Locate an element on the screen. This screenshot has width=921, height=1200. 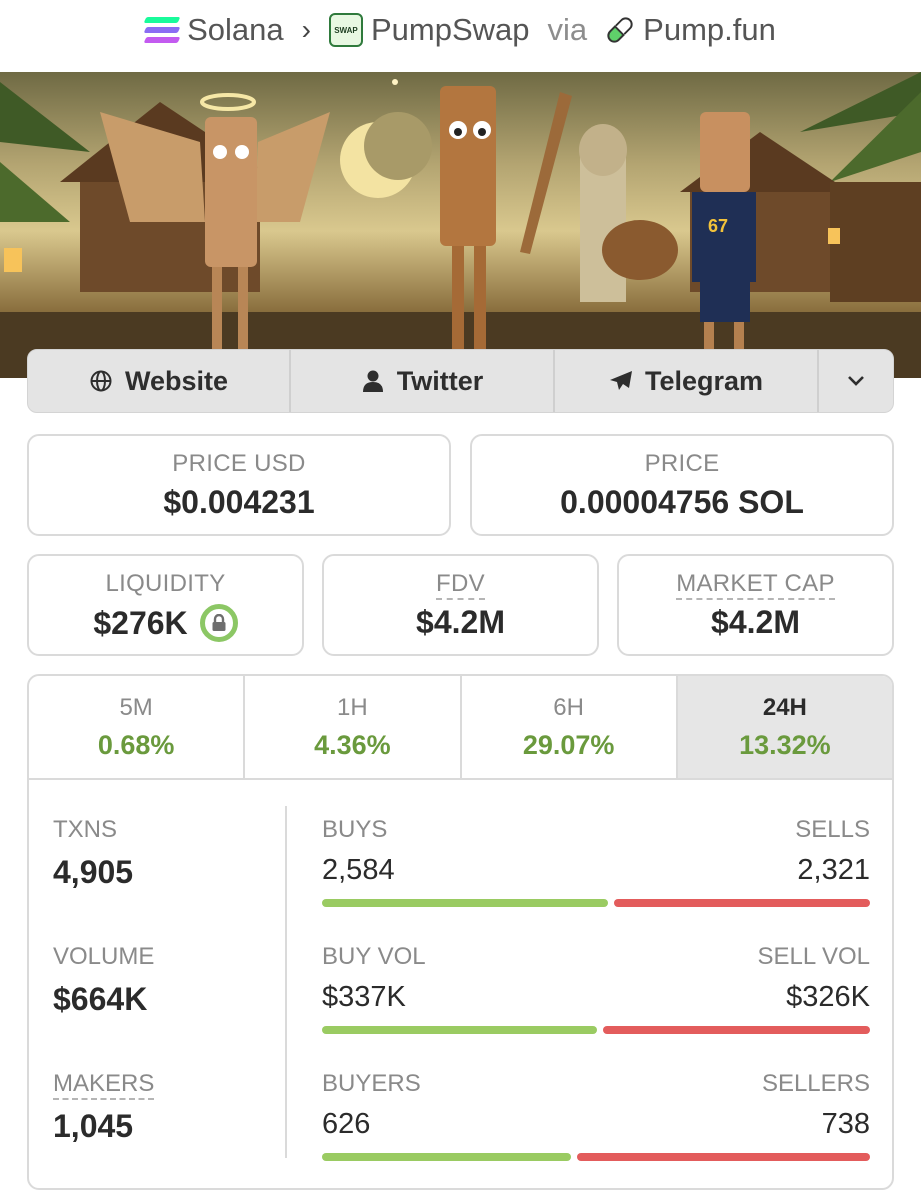
chain-name: Solana is located at coordinates (235, 29).